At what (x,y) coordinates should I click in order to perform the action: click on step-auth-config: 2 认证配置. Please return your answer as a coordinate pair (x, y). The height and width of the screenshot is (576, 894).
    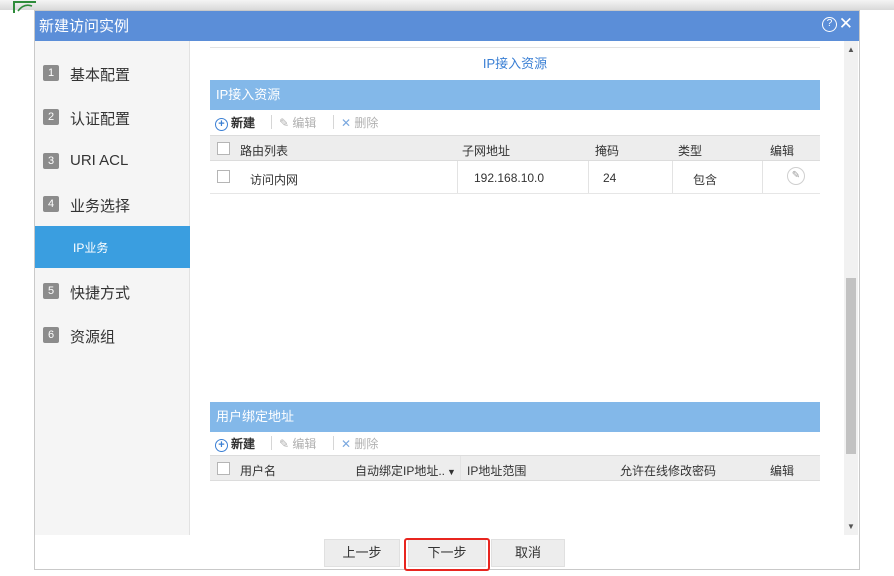
    Looking at the image, I should click on (112, 117).